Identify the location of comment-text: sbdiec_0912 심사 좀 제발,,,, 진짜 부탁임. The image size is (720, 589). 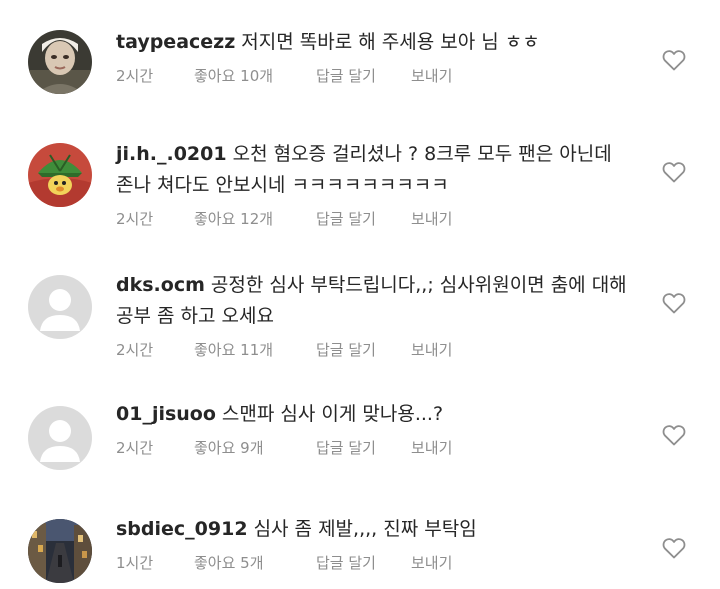
(376, 529).